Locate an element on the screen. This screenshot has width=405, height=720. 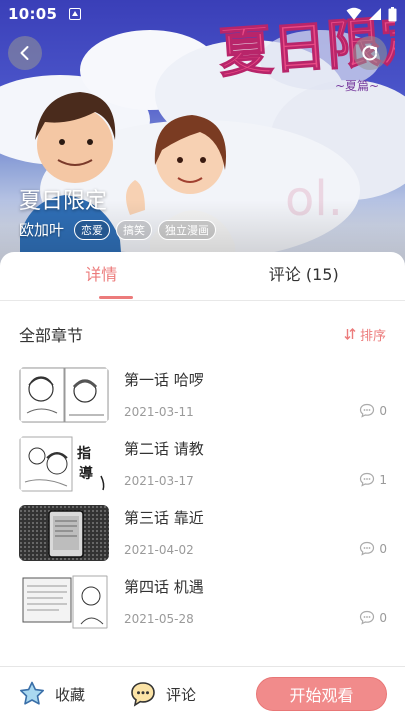
signal-icon is located at coordinates (375, 14).